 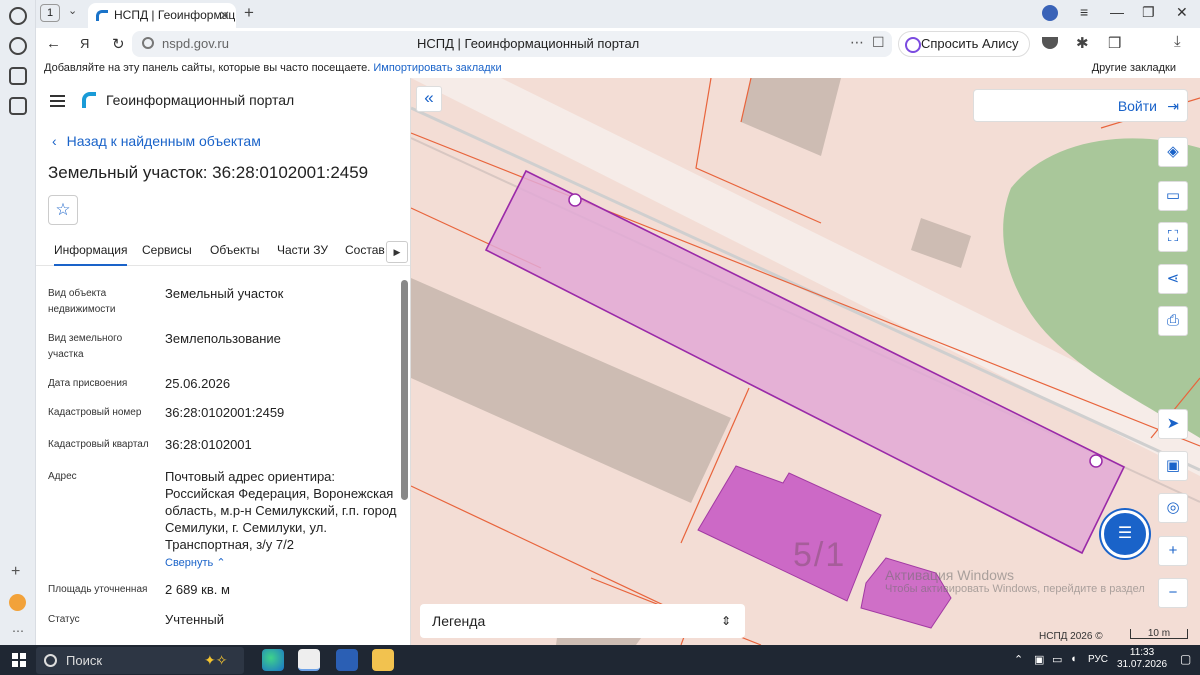 I want to click on collections-icon: ❒, so click(x=1114, y=43).